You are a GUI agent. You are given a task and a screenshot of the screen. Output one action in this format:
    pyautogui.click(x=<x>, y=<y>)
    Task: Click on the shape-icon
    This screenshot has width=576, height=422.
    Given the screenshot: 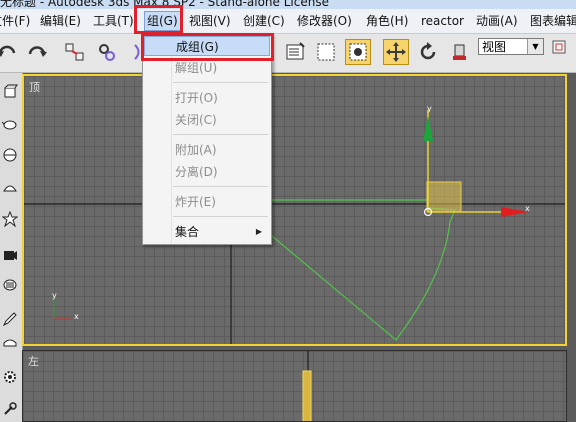 What is the action you would take?
    pyautogui.click(x=10, y=187)
    